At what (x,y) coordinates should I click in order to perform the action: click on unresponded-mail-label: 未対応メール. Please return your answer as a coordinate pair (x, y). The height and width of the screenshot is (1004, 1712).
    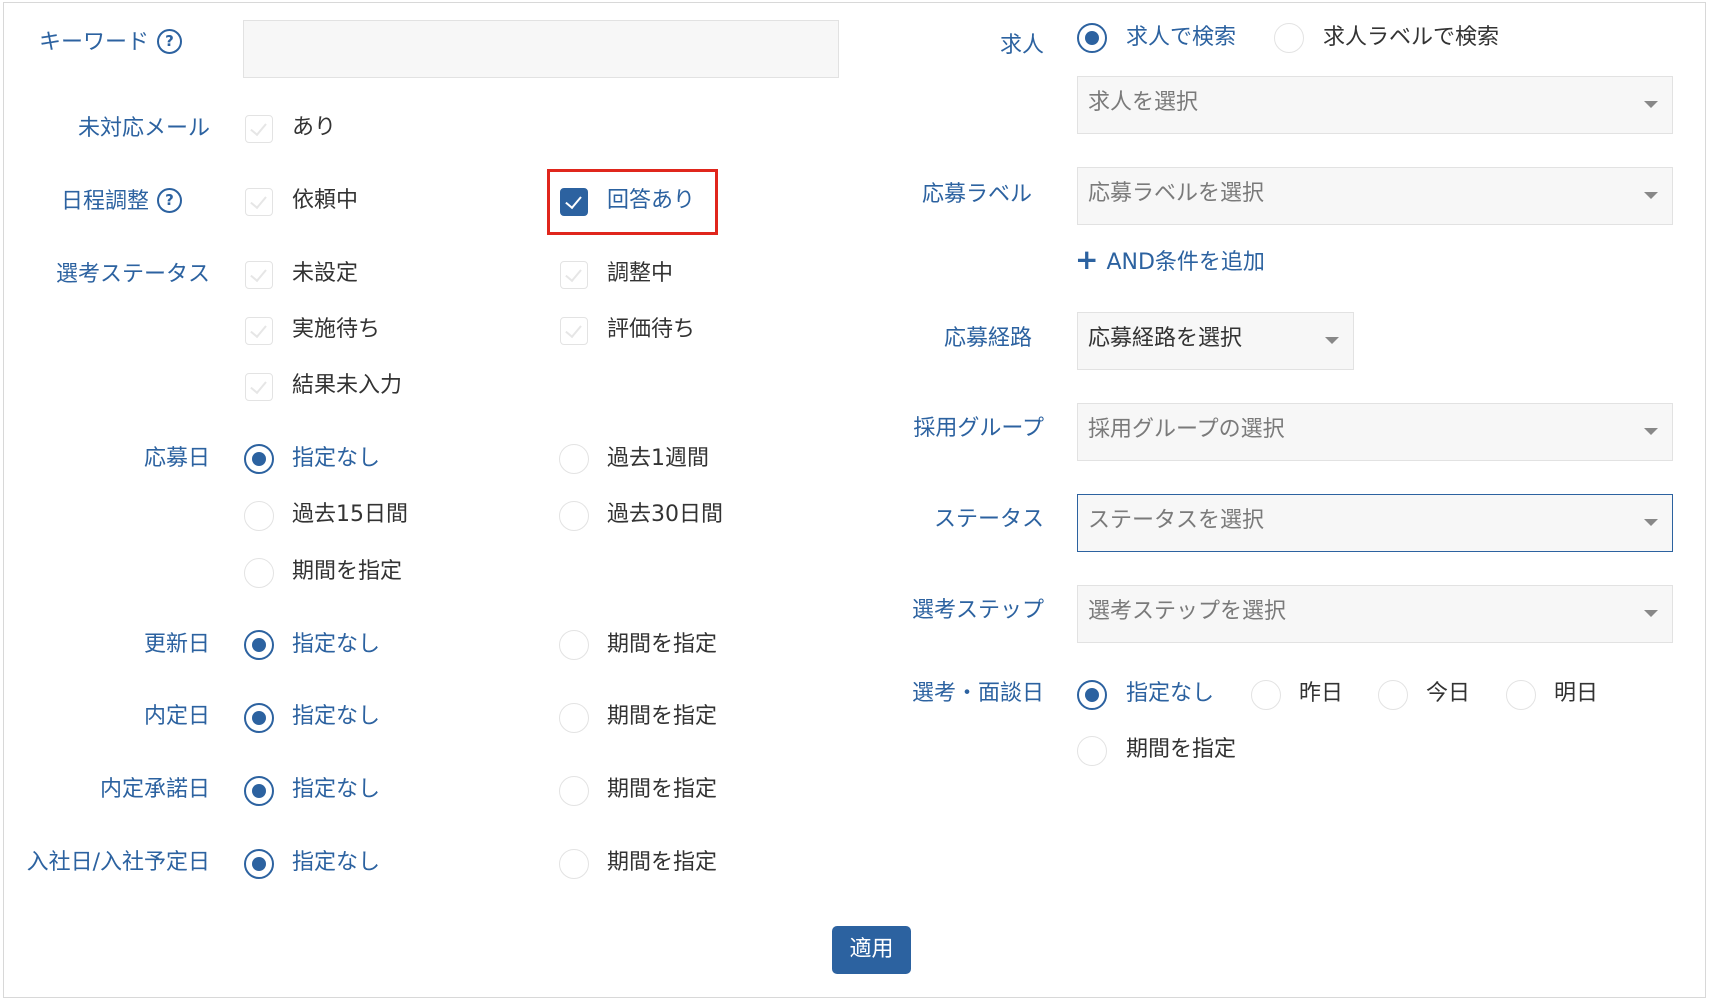
    Looking at the image, I should click on (143, 128).